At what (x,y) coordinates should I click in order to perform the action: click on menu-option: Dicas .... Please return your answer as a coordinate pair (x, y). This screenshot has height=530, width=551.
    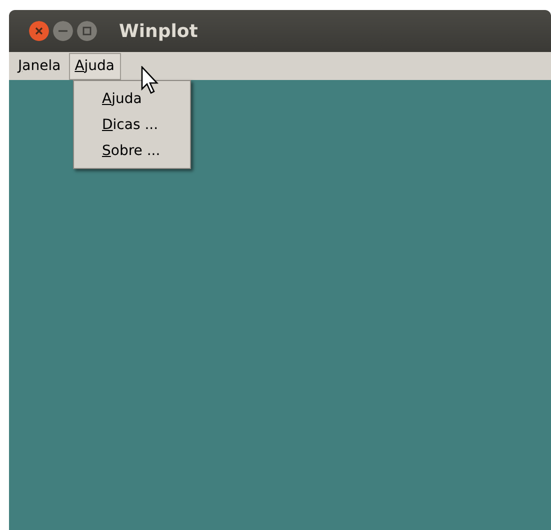
    Looking at the image, I should click on (130, 125).